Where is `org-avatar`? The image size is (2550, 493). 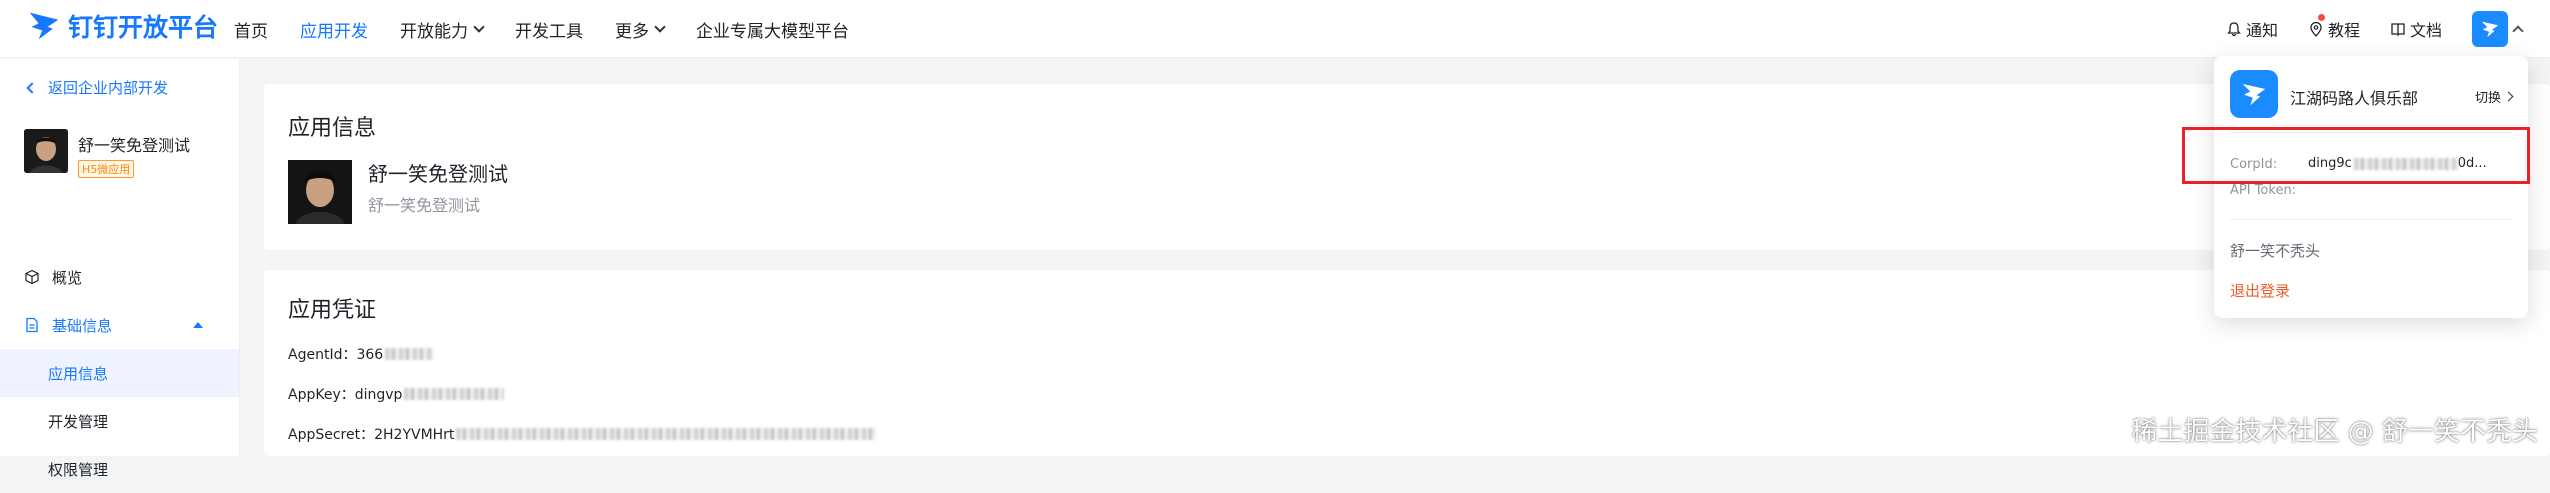 org-avatar is located at coordinates (2490, 29).